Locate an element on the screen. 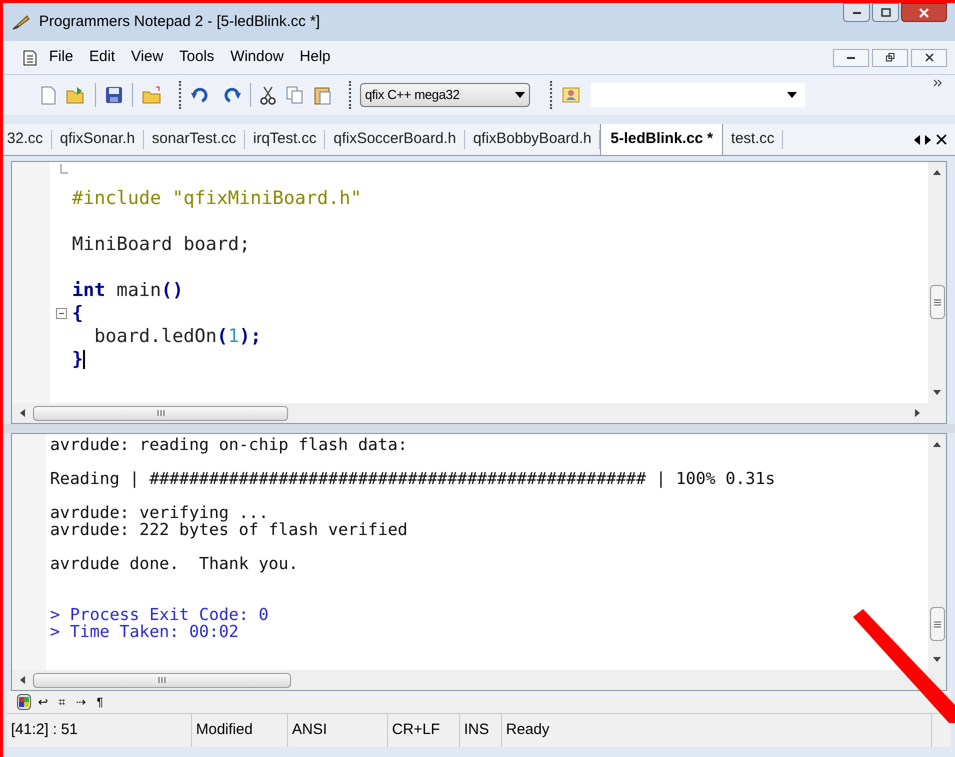 This screenshot has width=955, height=757. code-line: } is located at coordinates (78, 360).